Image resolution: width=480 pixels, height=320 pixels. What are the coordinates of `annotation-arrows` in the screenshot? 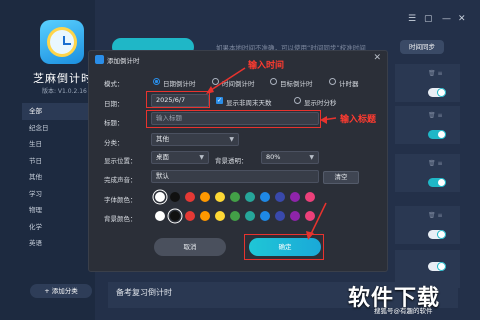 It's located at (271, 153).